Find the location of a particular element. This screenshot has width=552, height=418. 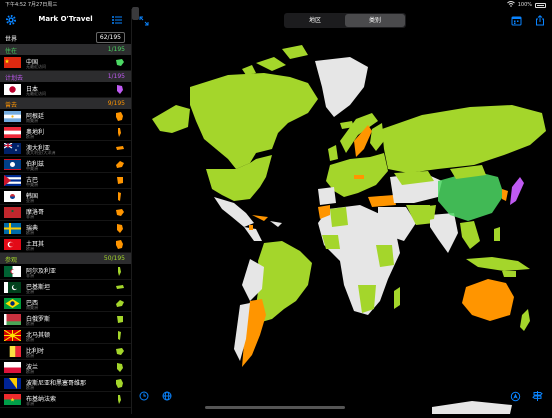

country-row: 日本 无最近访问 is located at coordinates (65, 90).